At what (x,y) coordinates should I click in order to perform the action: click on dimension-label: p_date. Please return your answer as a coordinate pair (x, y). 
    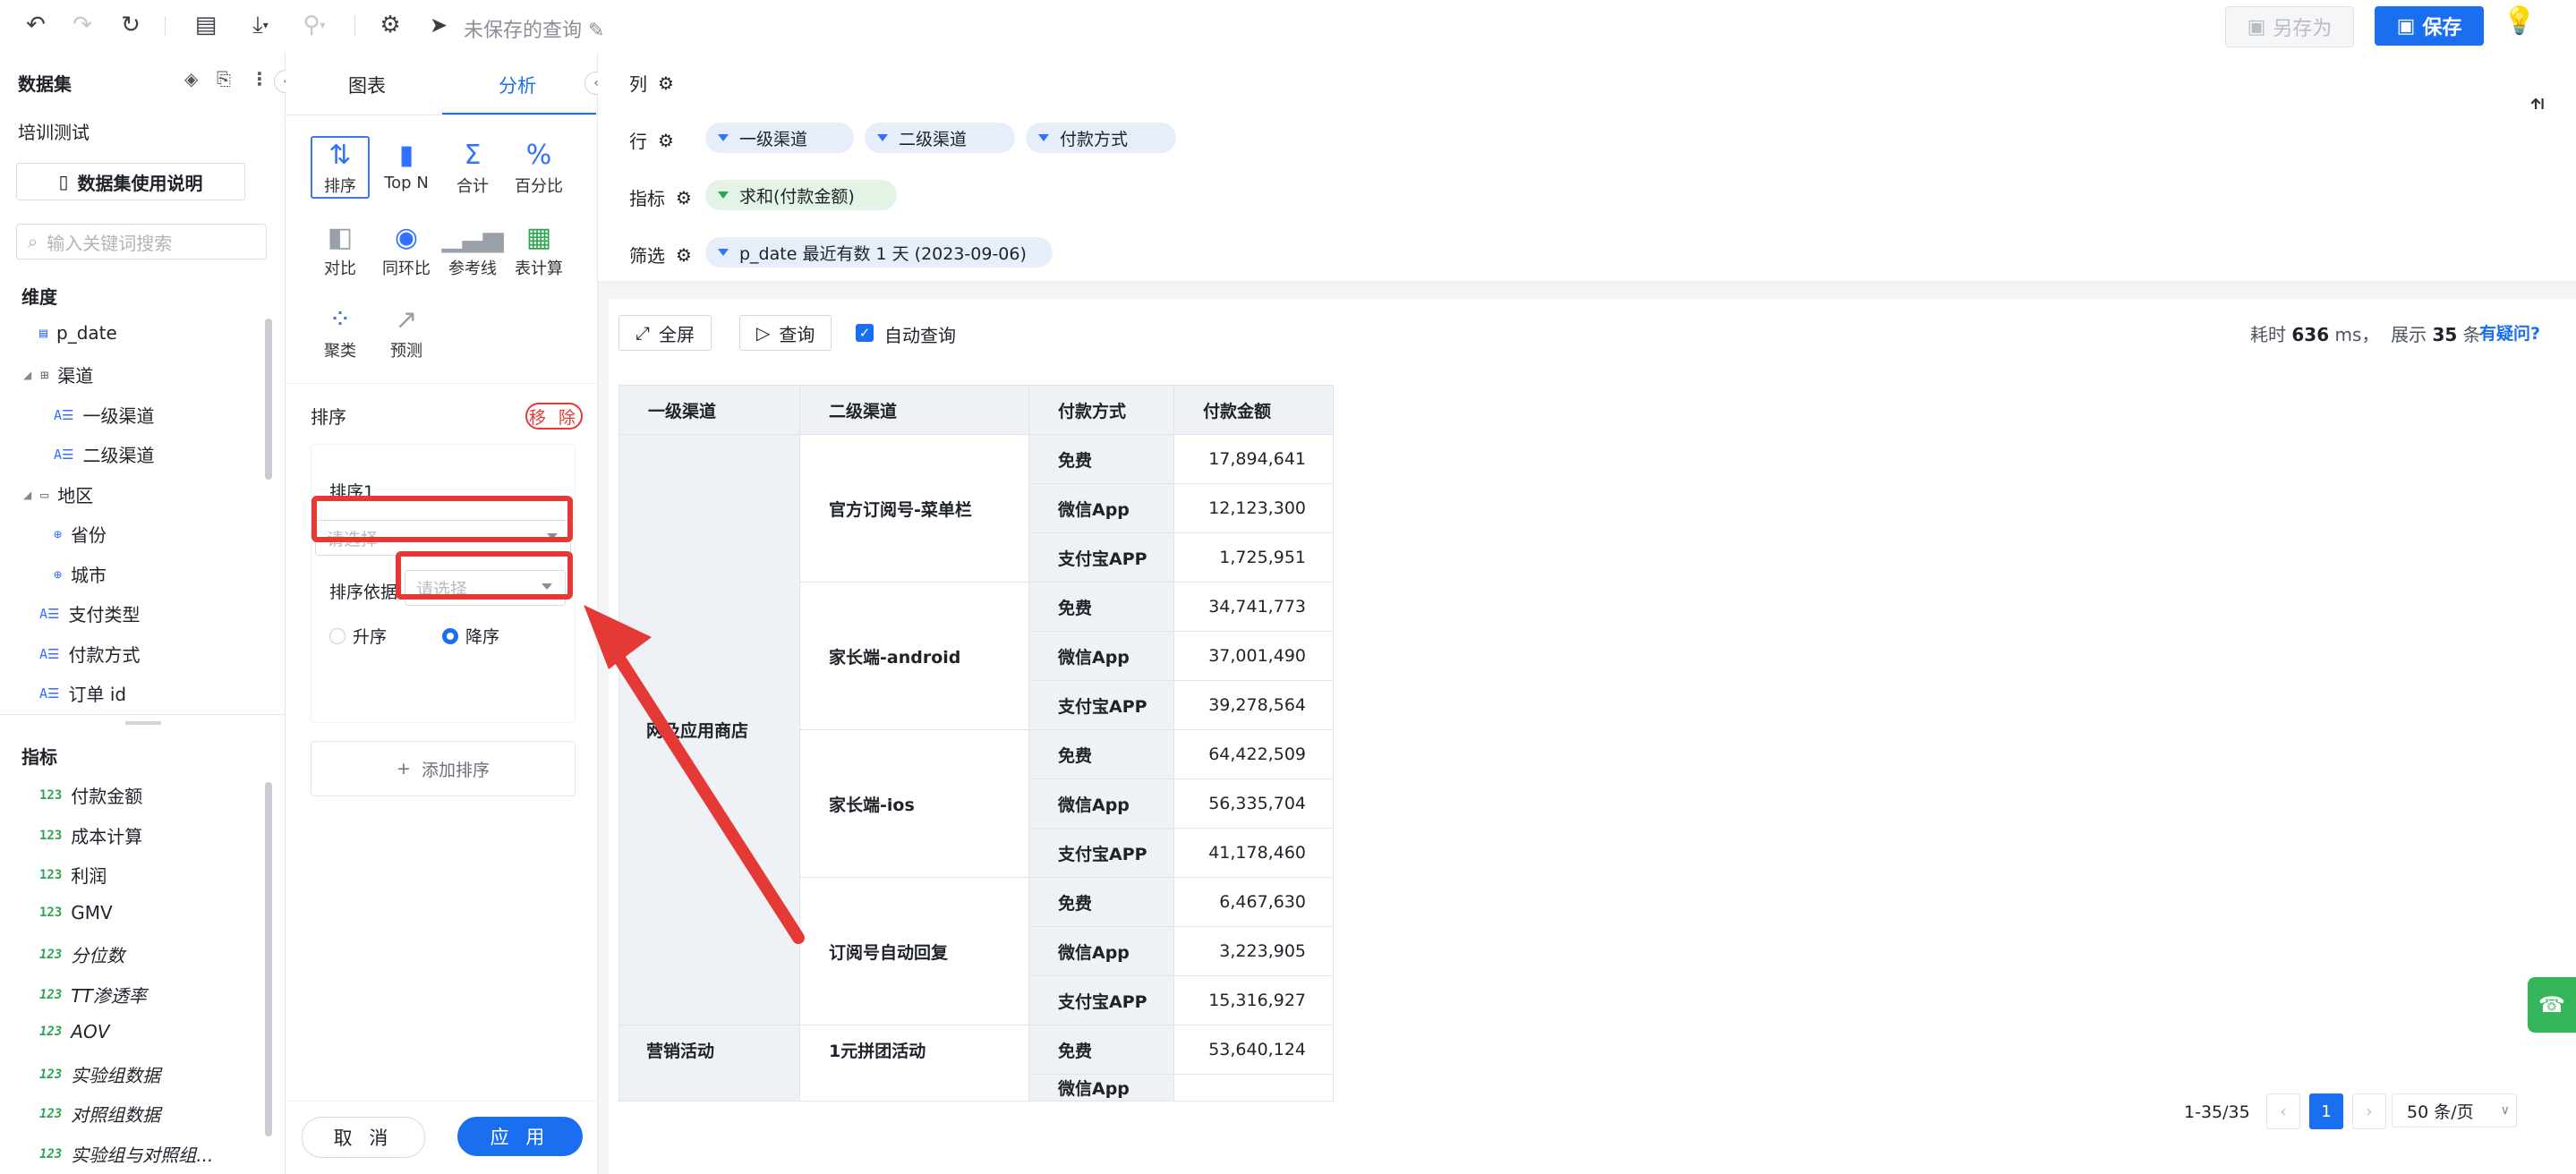
    Looking at the image, I should click on (86, 333).